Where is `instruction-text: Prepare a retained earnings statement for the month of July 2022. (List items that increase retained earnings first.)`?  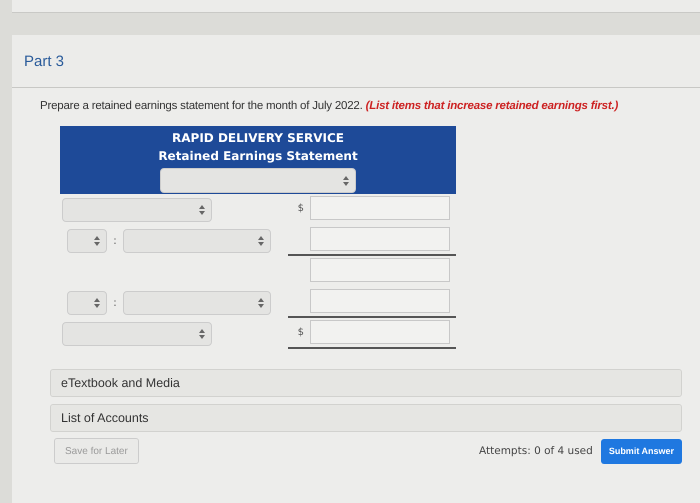 instruction-text: Prepare a retained earnings statement for the month of July 2022. (List items that increase retained earnings first.) is located at coordinates (330, 106).